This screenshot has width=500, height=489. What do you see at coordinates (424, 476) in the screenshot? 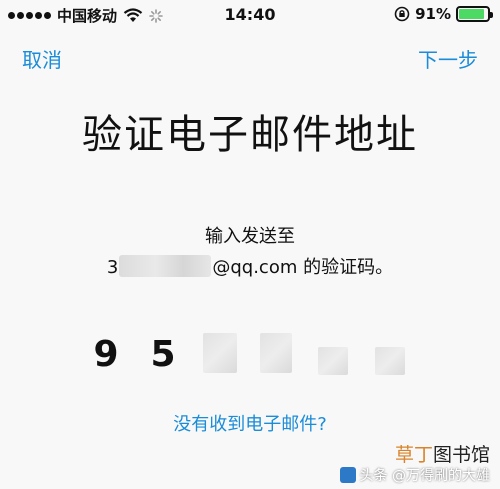
I see `source-watermark-text: 头条 @万得刷的大雄` at bounding box center [424, 476].